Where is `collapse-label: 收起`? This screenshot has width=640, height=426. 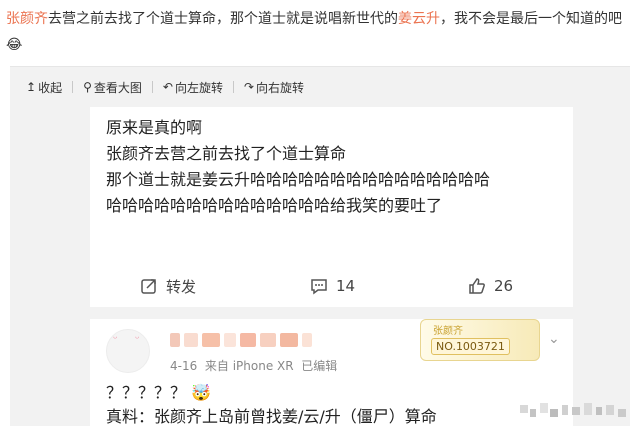 collapse-label: 收起 is located at coordinates (50, 87).